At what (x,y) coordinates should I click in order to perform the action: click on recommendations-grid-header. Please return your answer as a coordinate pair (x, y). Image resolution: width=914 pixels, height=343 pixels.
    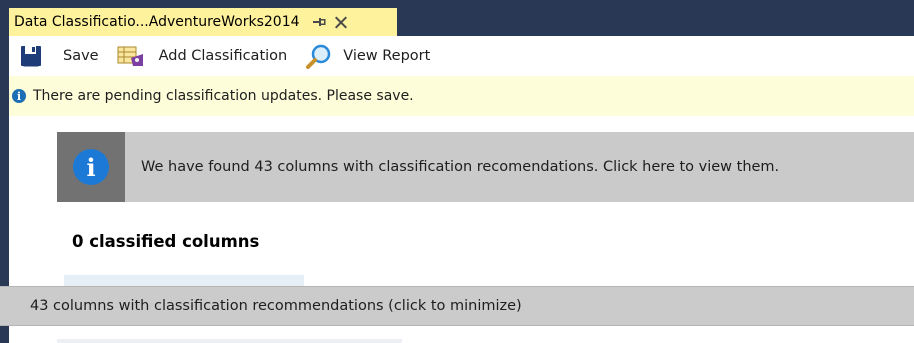
    Looking at the image, I should click on (229, 341).